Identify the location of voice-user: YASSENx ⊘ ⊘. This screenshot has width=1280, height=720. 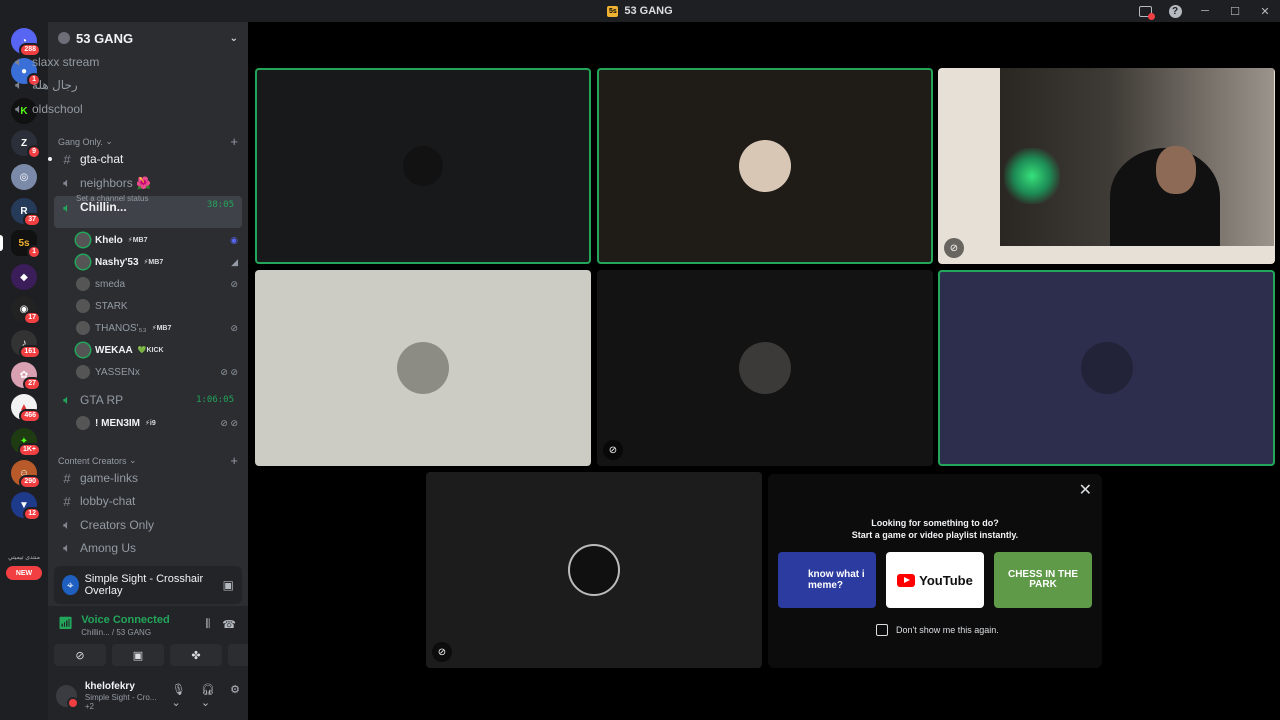
(157, 372).